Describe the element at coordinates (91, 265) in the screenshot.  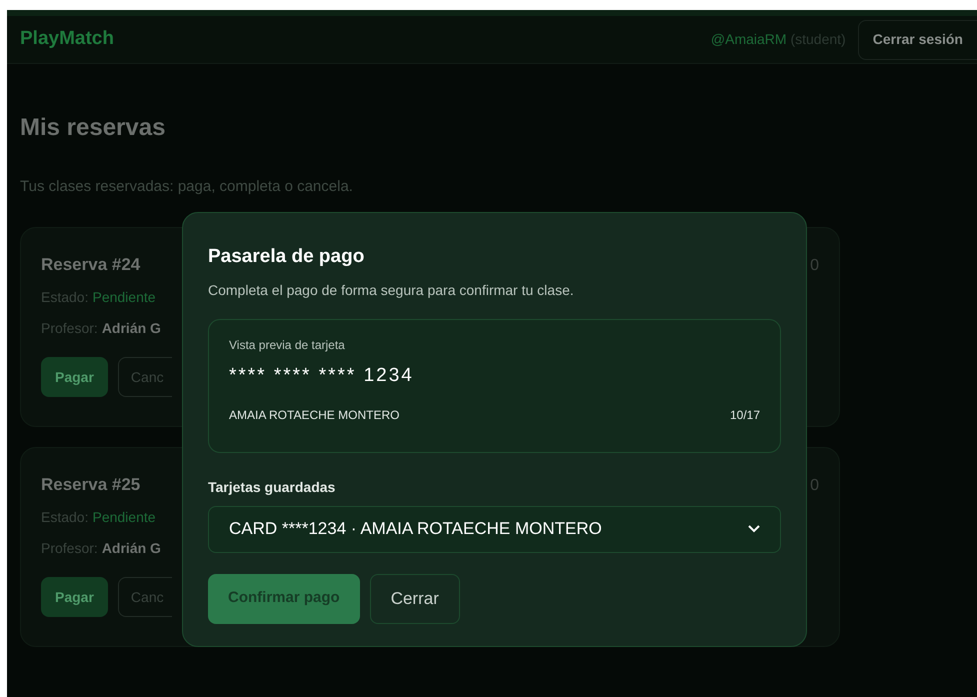
I see `reservation-title: Reserva #24` at that location.